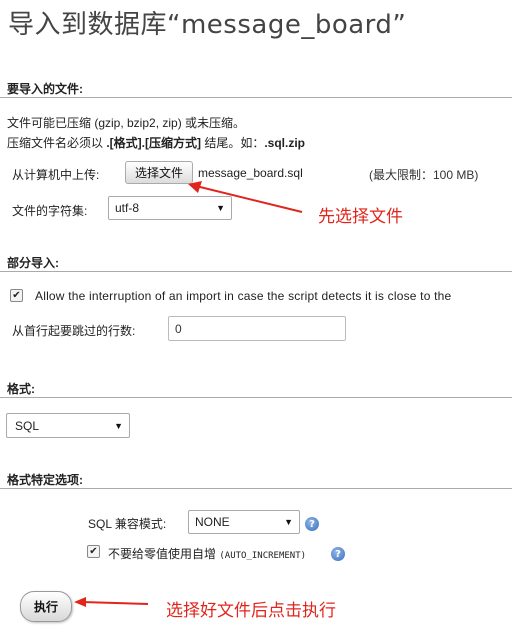  What do you see at coordinates (257, 328) in the screenshot?
I see `skip-rows-input: 0` at bounding box center [257, 328].